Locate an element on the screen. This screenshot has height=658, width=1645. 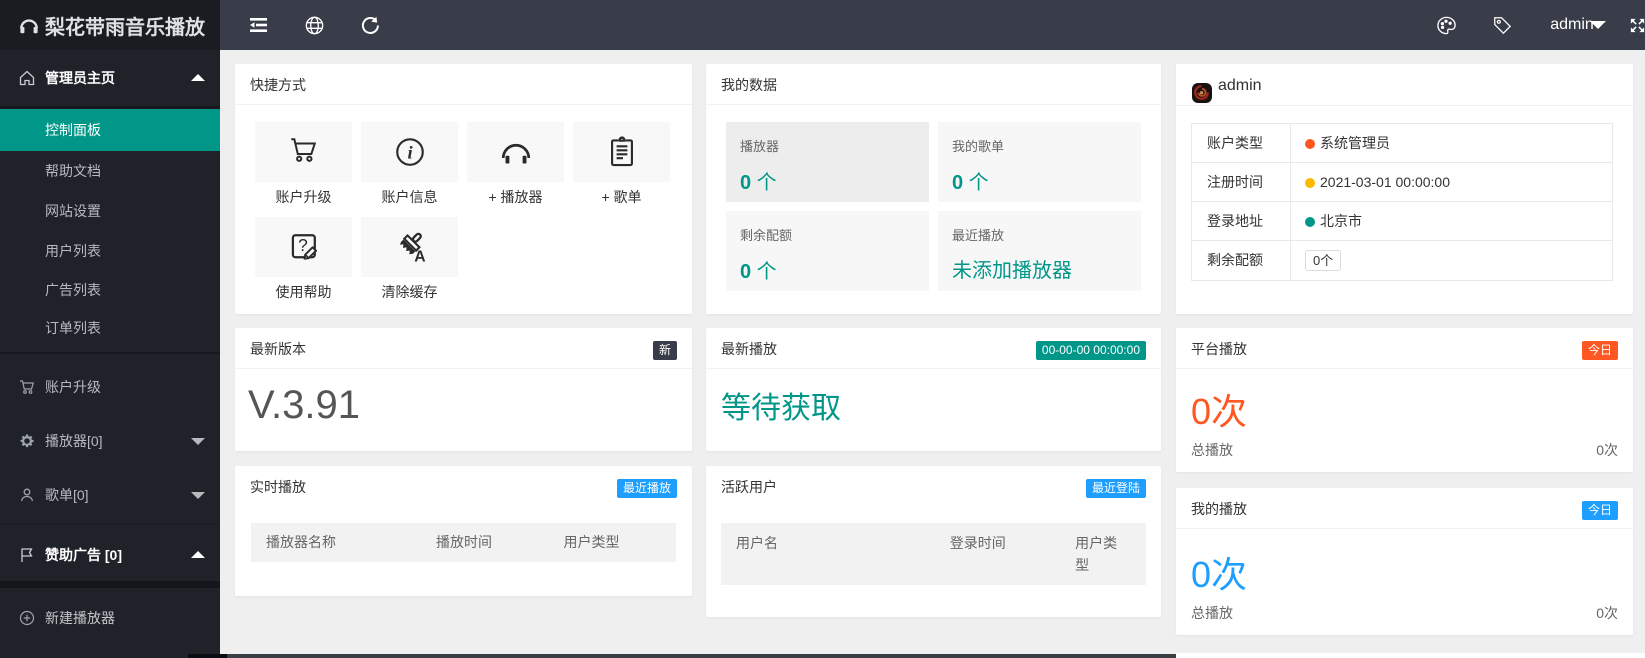
svg-text: A is located at coordinates (419, 257).